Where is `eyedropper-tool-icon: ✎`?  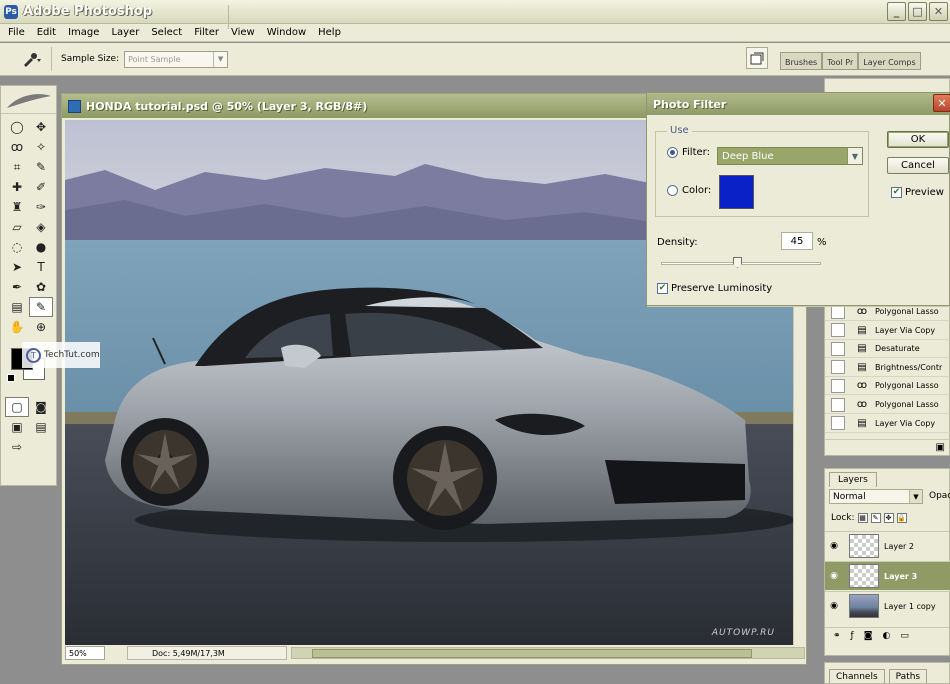 eyedropper-tool-icon: ✎ is located at coordinates (41, 307).